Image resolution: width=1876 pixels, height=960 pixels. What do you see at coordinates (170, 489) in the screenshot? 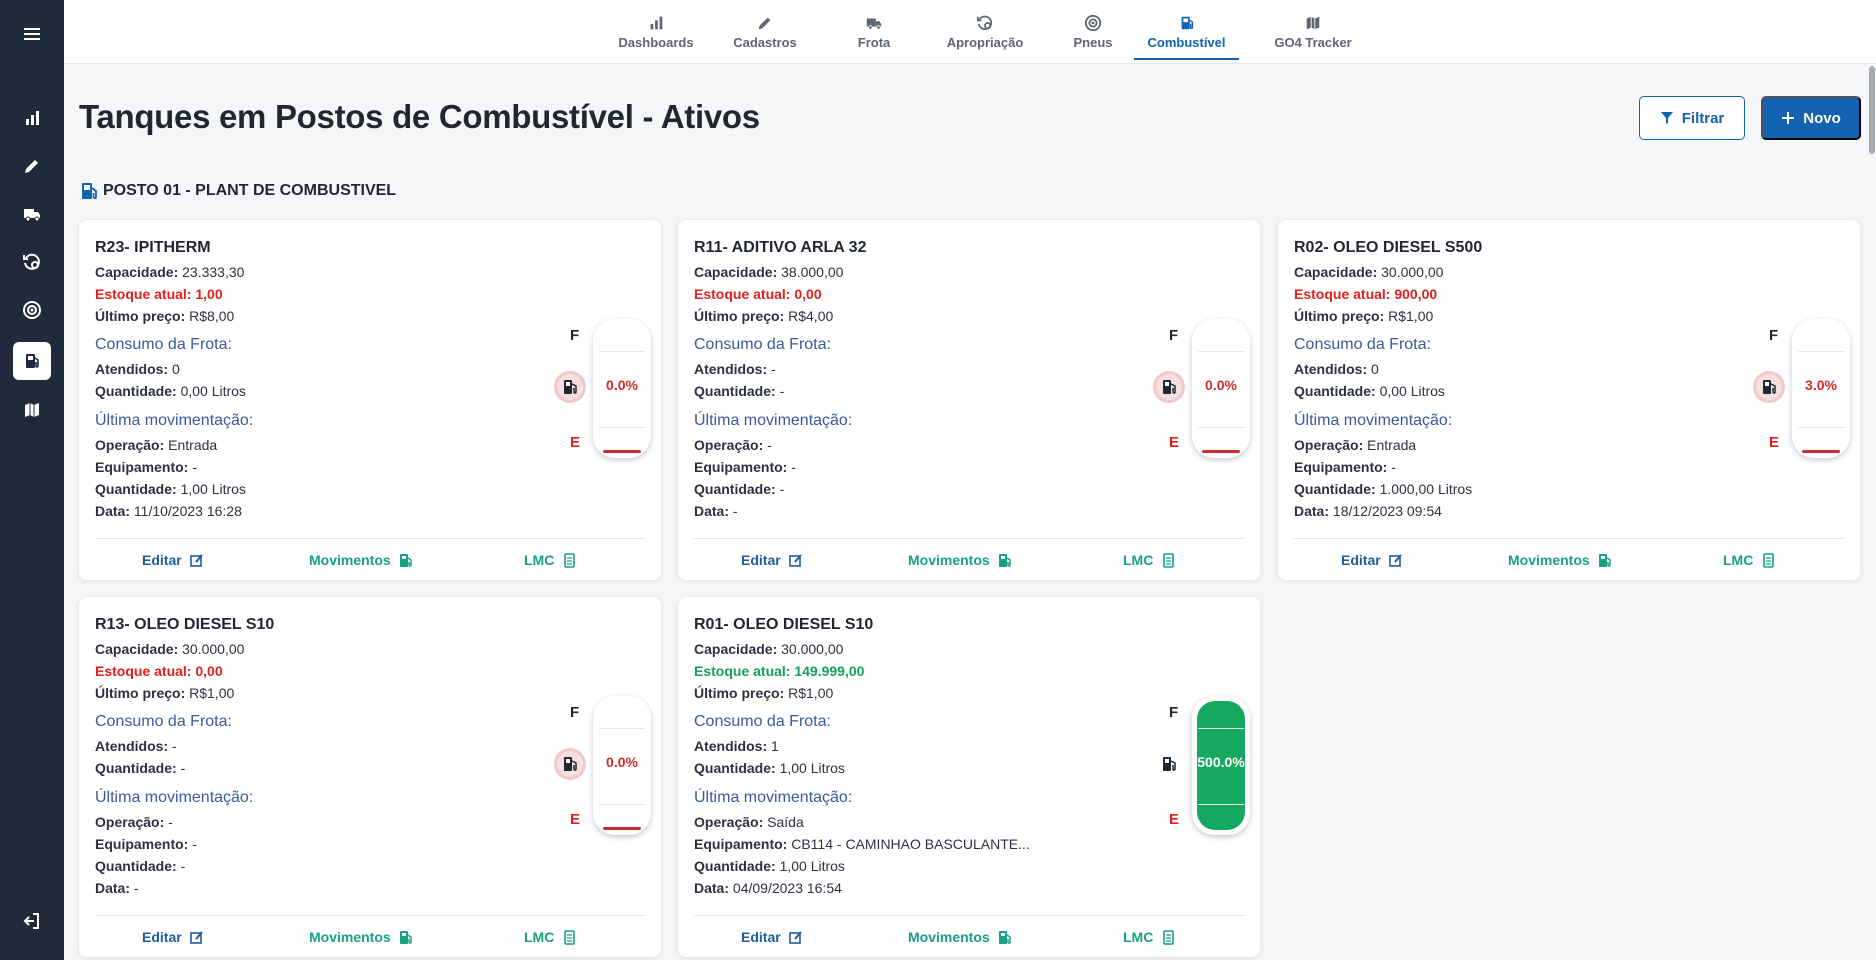
I see `movement-qty-line: Quantidade: 1,00 Litros` at bounding box center [170, 489].